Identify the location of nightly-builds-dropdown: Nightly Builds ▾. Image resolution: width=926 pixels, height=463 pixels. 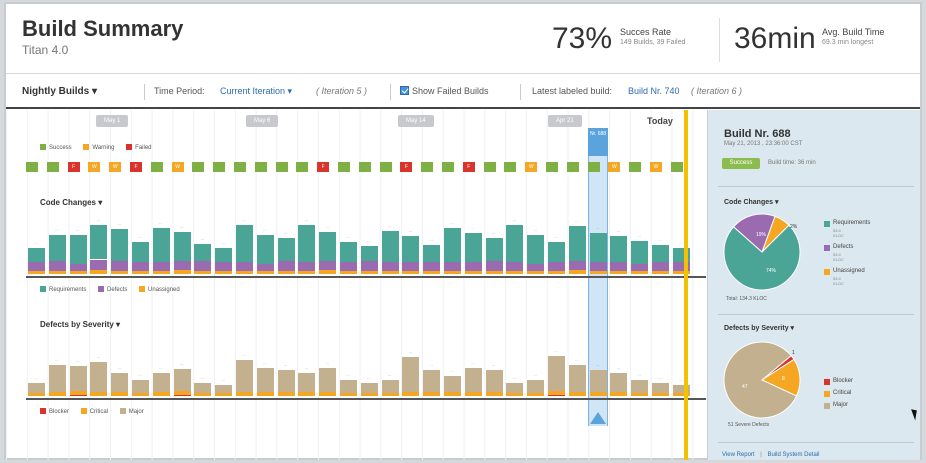
(59, 91).